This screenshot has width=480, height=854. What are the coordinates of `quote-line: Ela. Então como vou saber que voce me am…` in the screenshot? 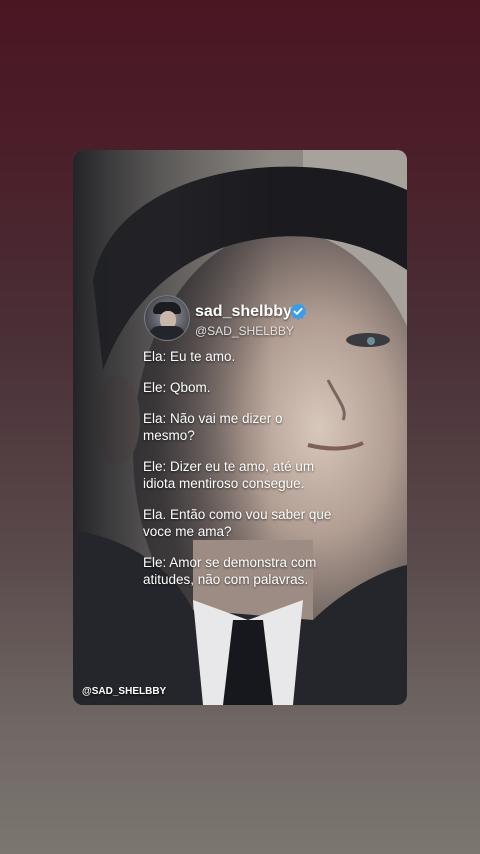 It's located at (237, 523).